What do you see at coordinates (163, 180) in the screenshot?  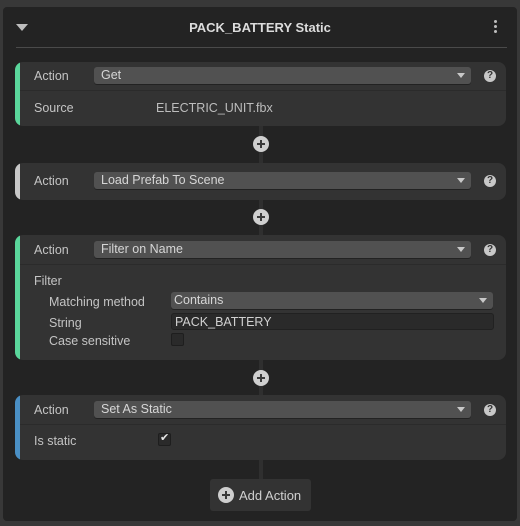 I see `action-dropdown-value: Load Prefab To Scene` at bounding box center [163, 180].